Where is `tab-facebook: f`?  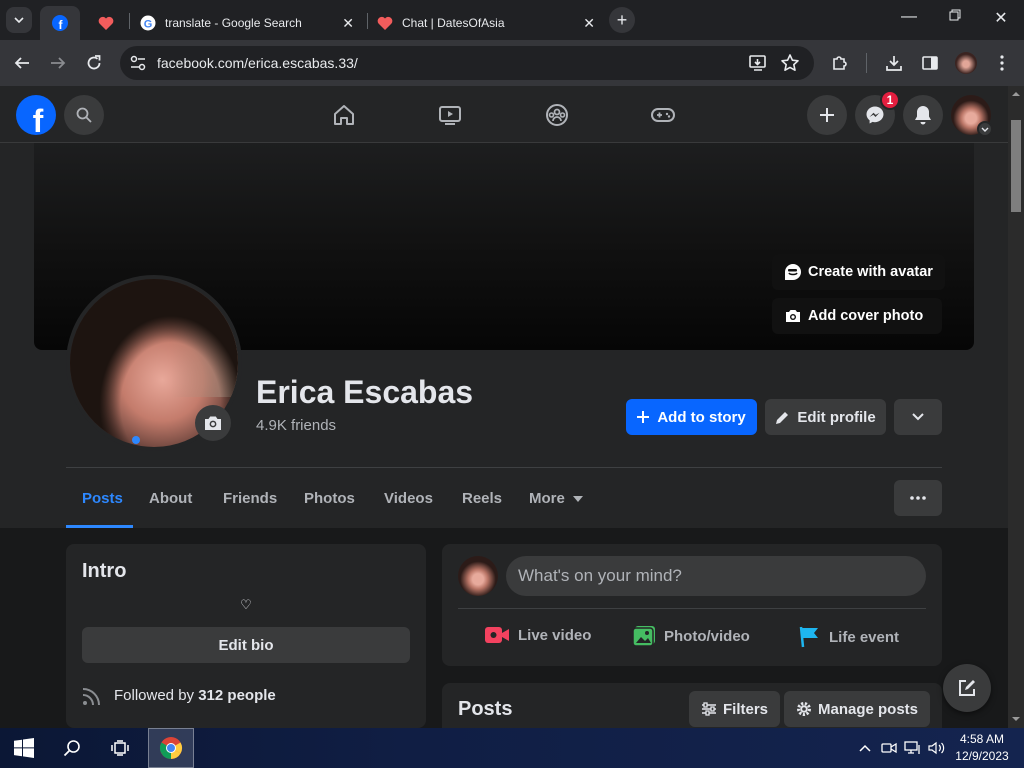
tab-facebook: f is located at coordinates (60, 23).